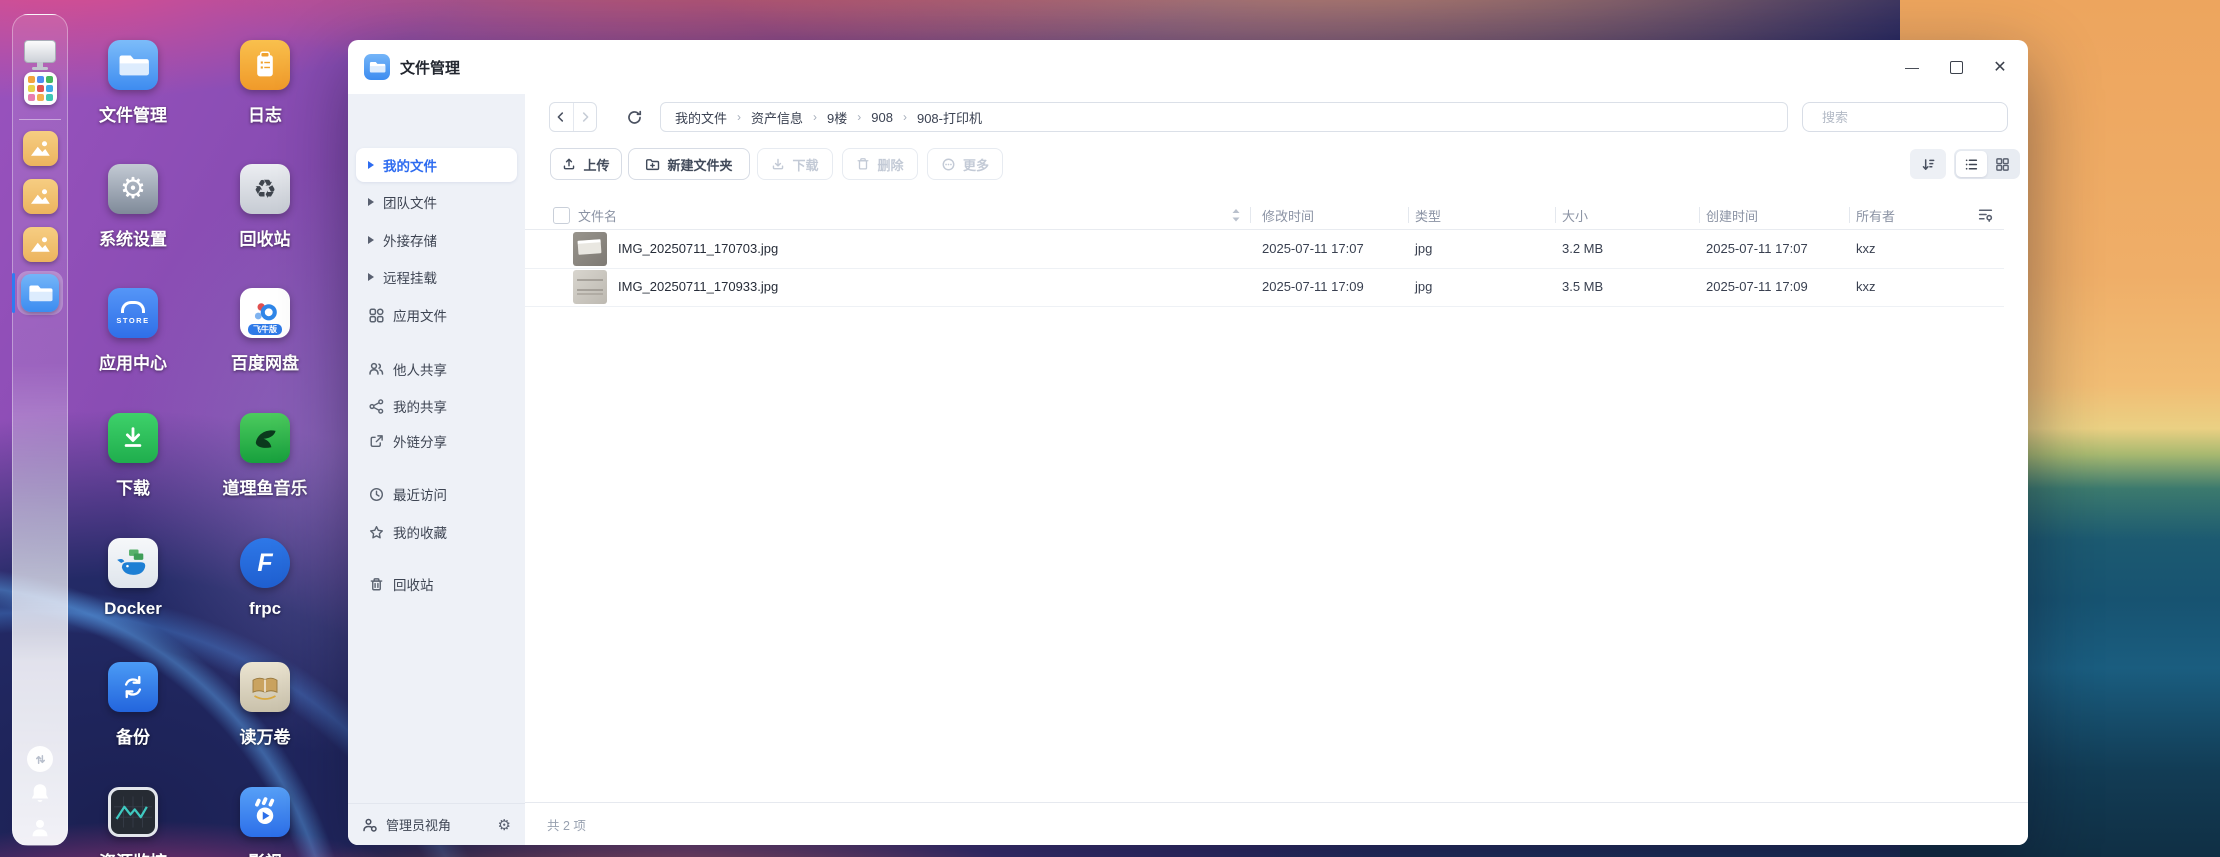 This screenshot has height=857, width=2220. I want to click on column-header-name: 文件名, so click(597, 215).